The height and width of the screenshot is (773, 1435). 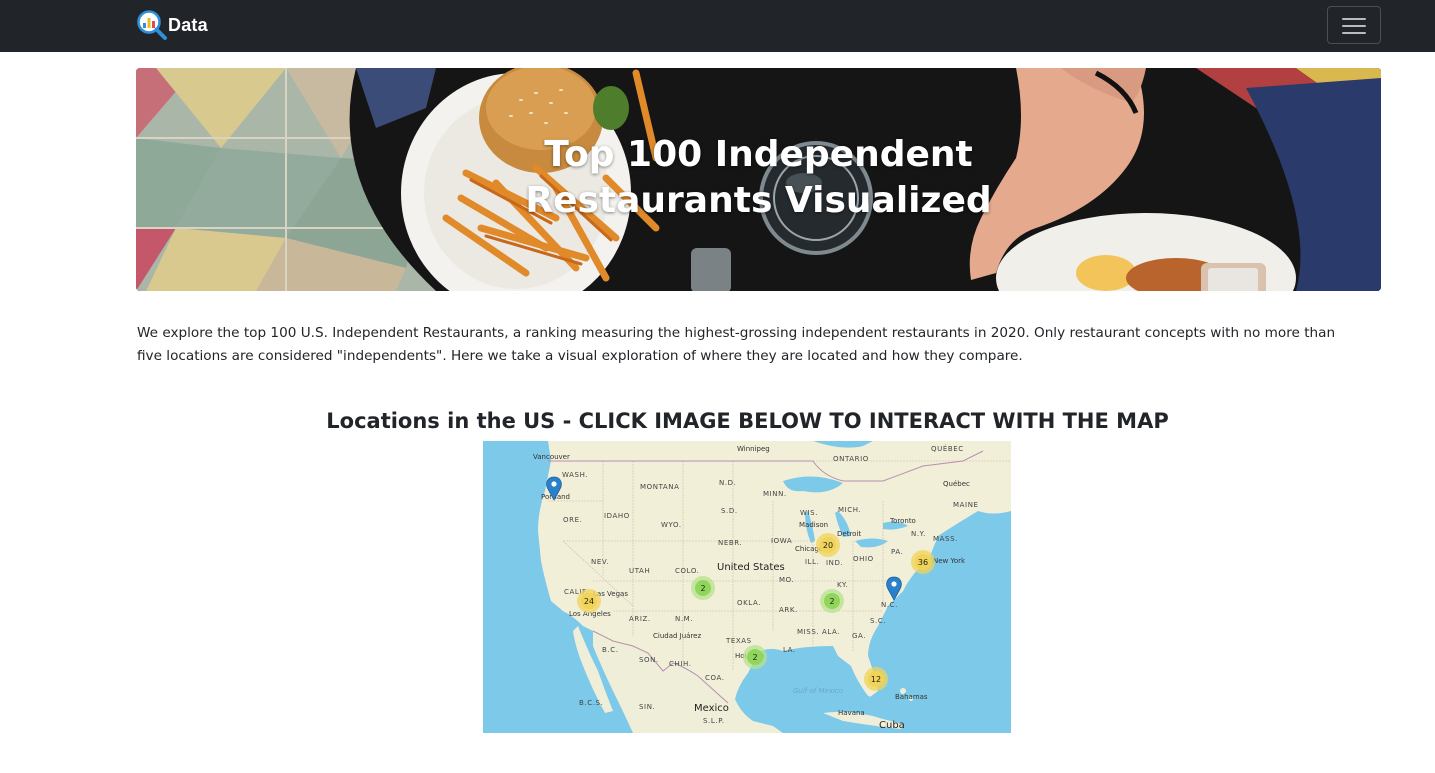 What do you see at coordinates (851, 713) in the screenshot?
I see `map-city-label: Havana` at bounding box center [851, 713].